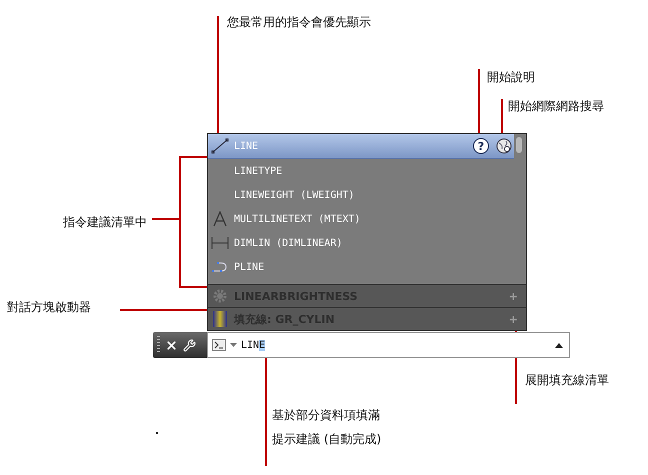  What do you see at coordinates (220, 319) in the screenshot?
I see `hatch-swatch-icon` at bounding box center [220, 319].